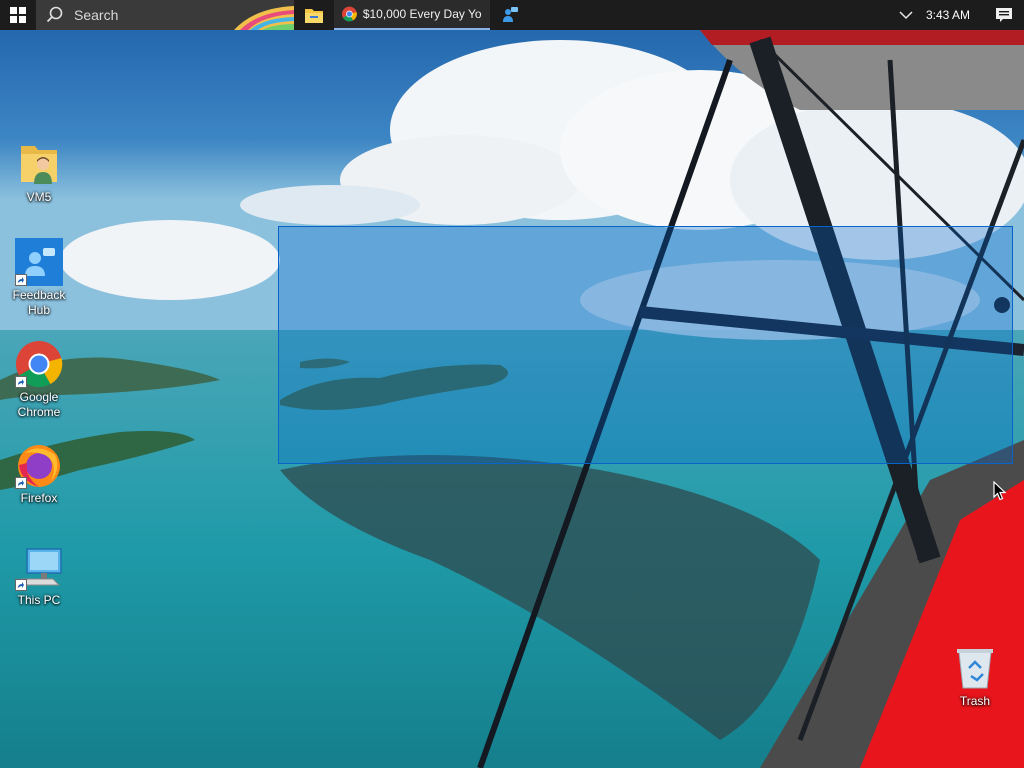  I want to click on notification-icon, so click(1004, 15).